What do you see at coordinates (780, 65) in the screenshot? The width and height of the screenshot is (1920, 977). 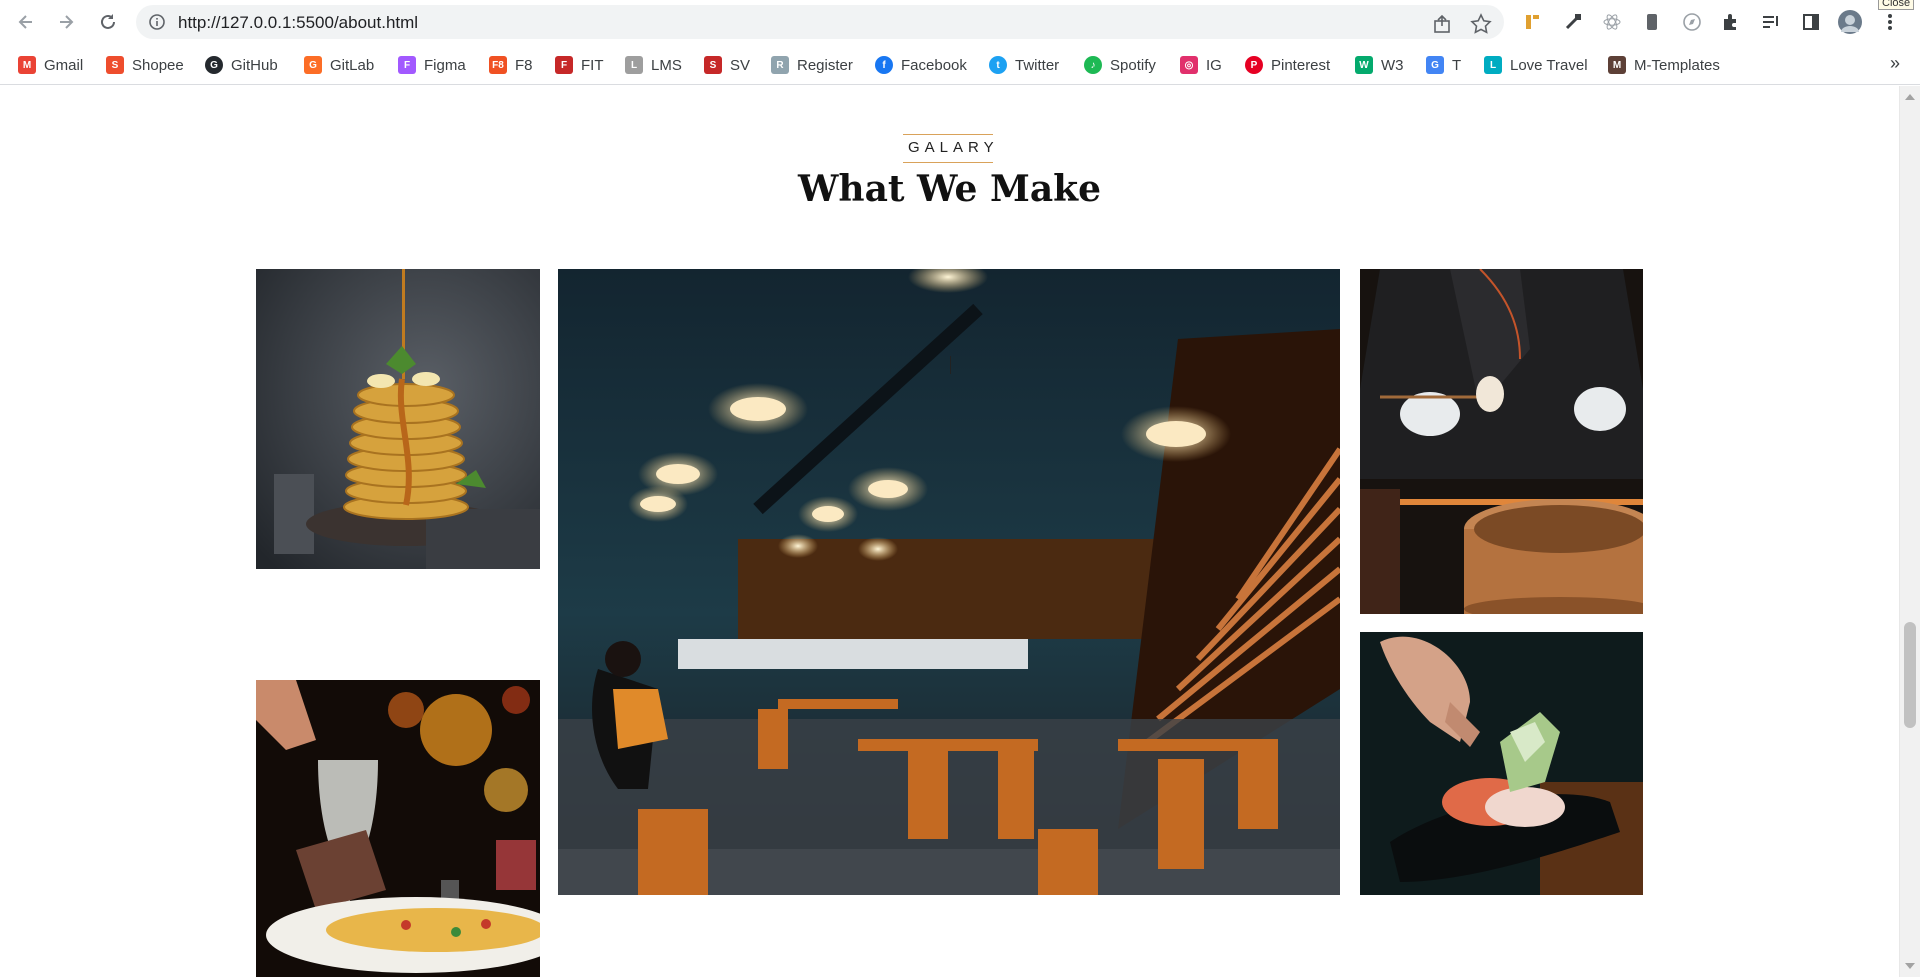 I see `register-icon: R` at bounding box center [780, 65].